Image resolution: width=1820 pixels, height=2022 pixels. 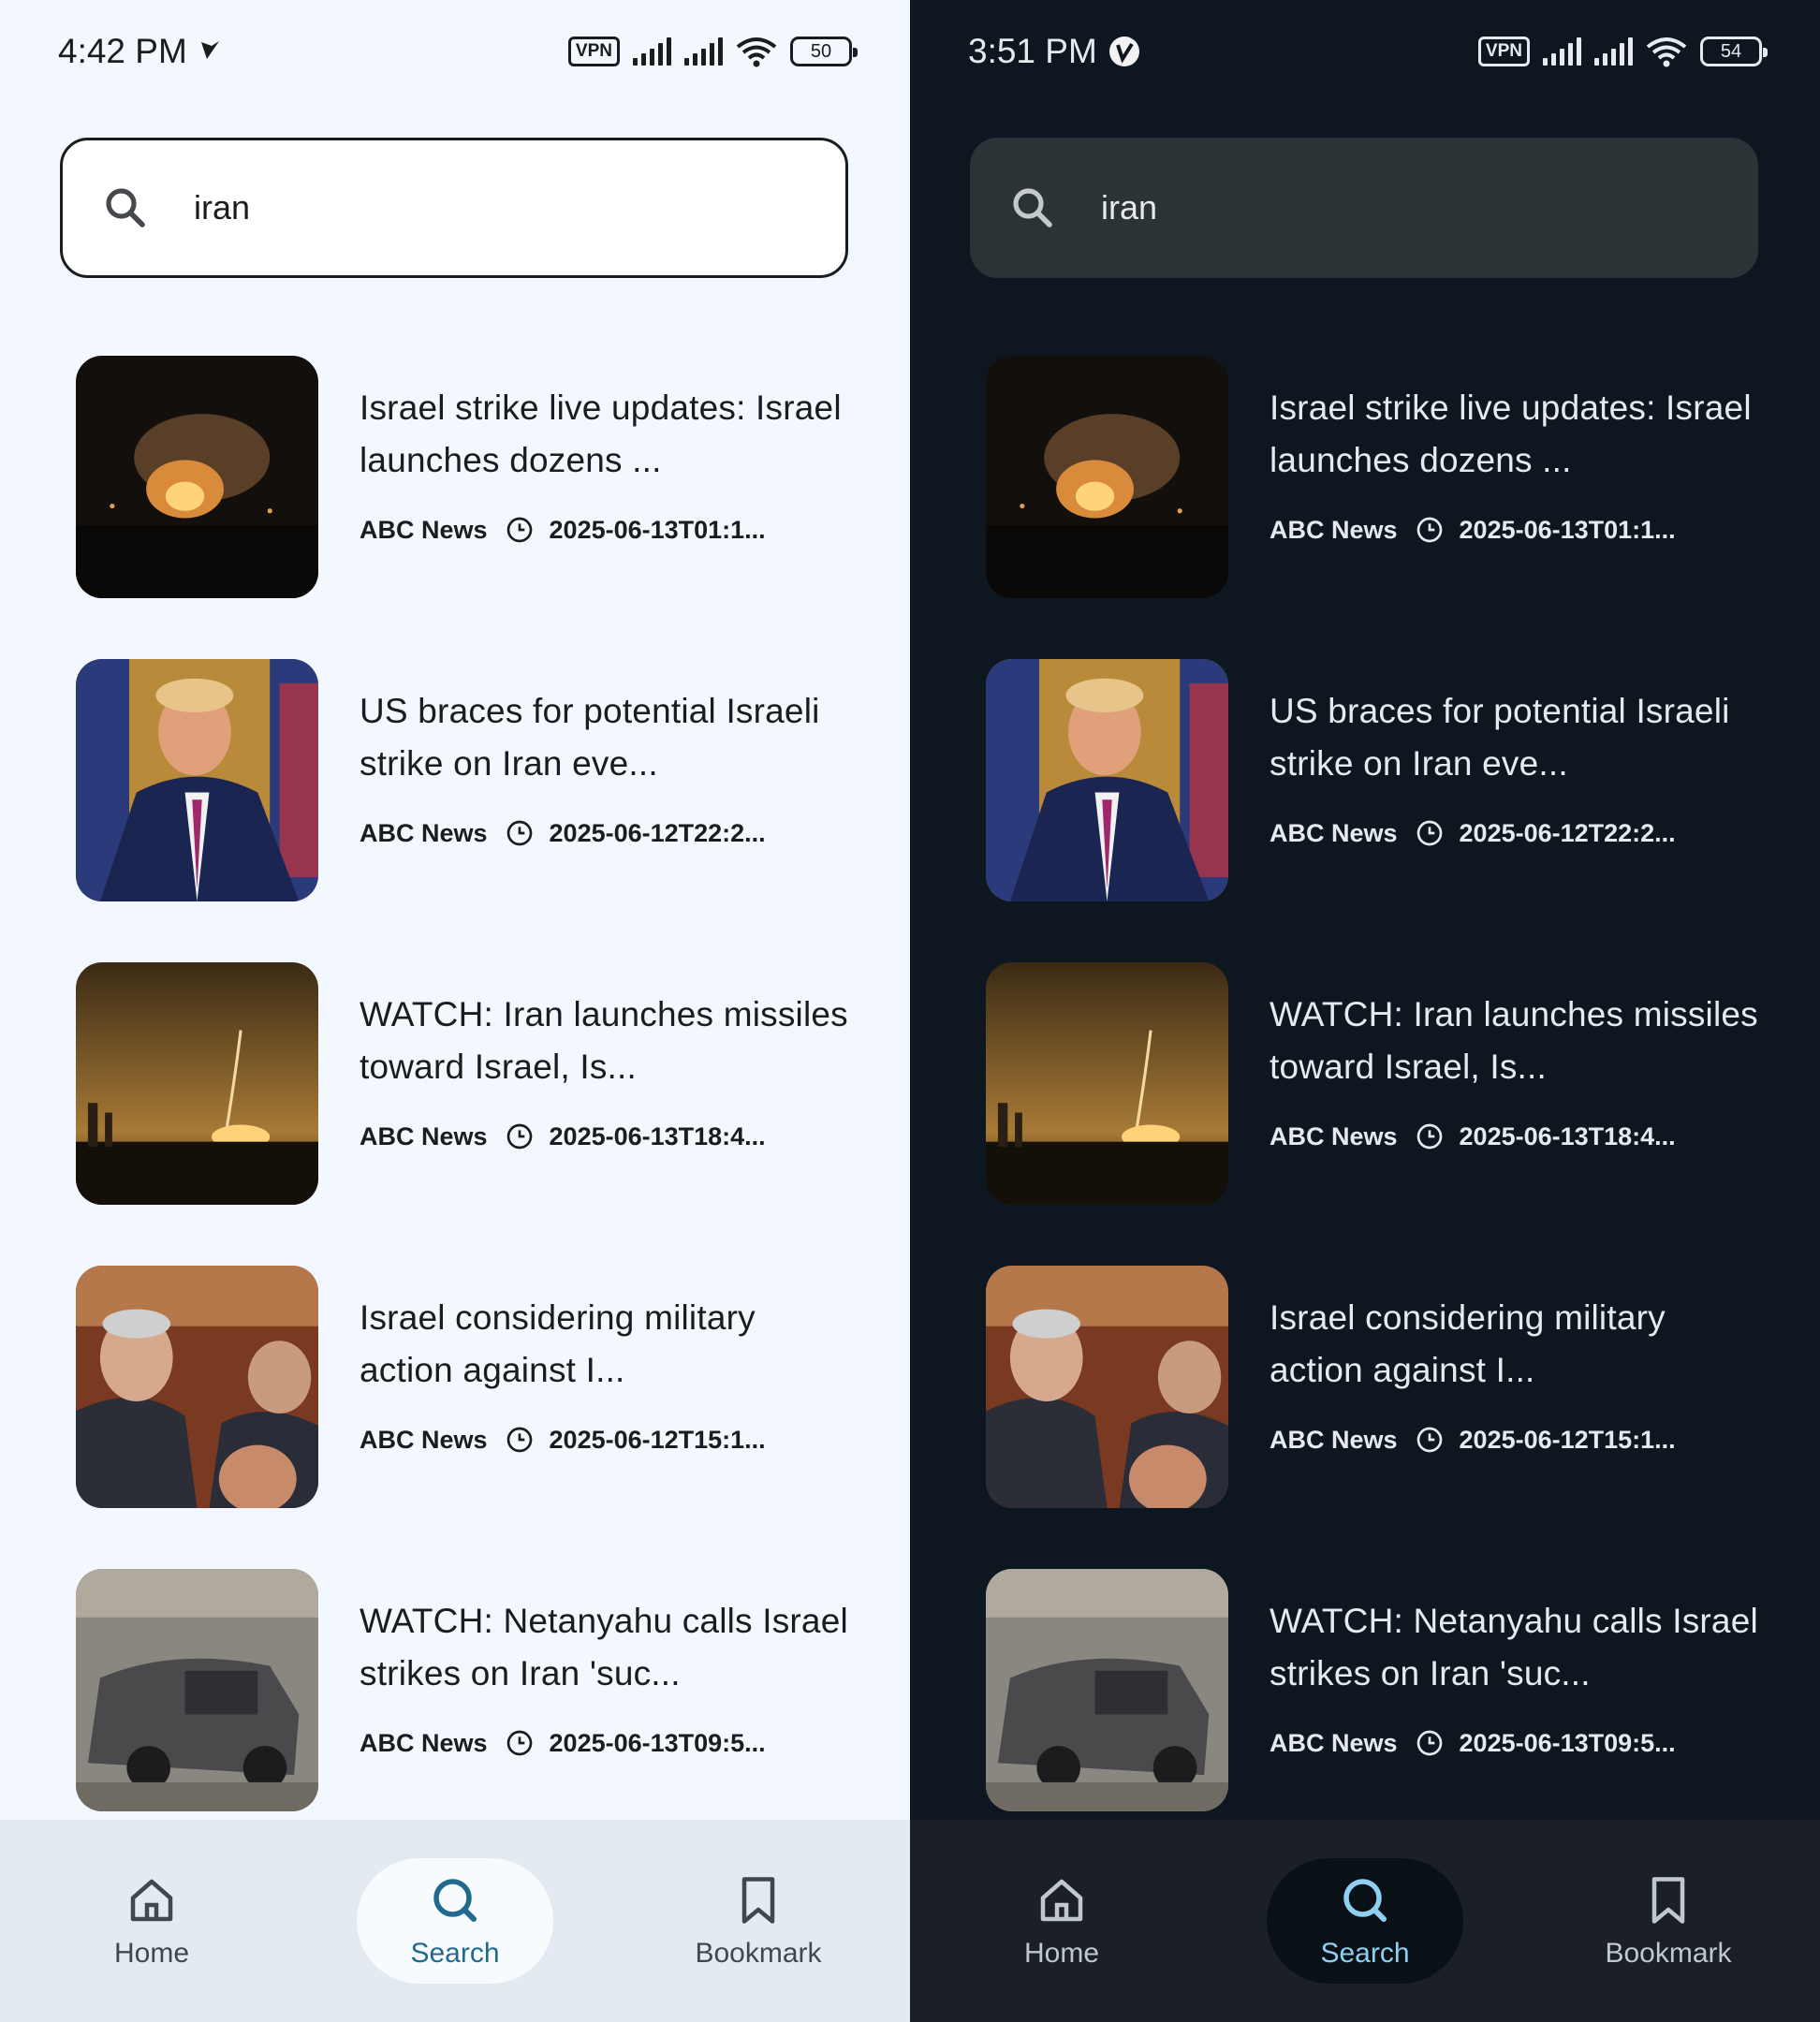 What do you see at coordinates (122, 51) in the screenshot?
I see `status-time: 4:42 PM` at bounding box center [122, 51].